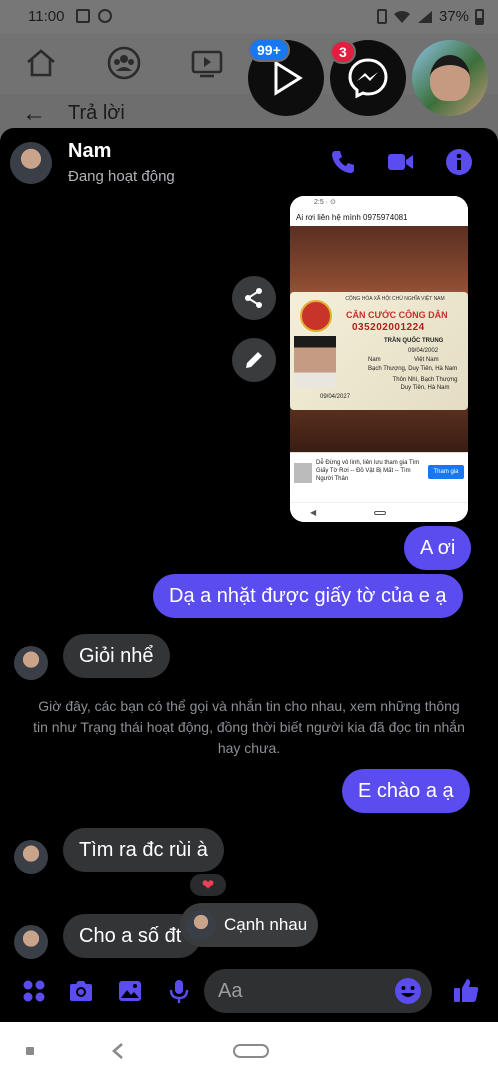  What do you see at coordinates (343, 162) in the screenshot?
I see `phone-icon` at bounding box center [343, 162].